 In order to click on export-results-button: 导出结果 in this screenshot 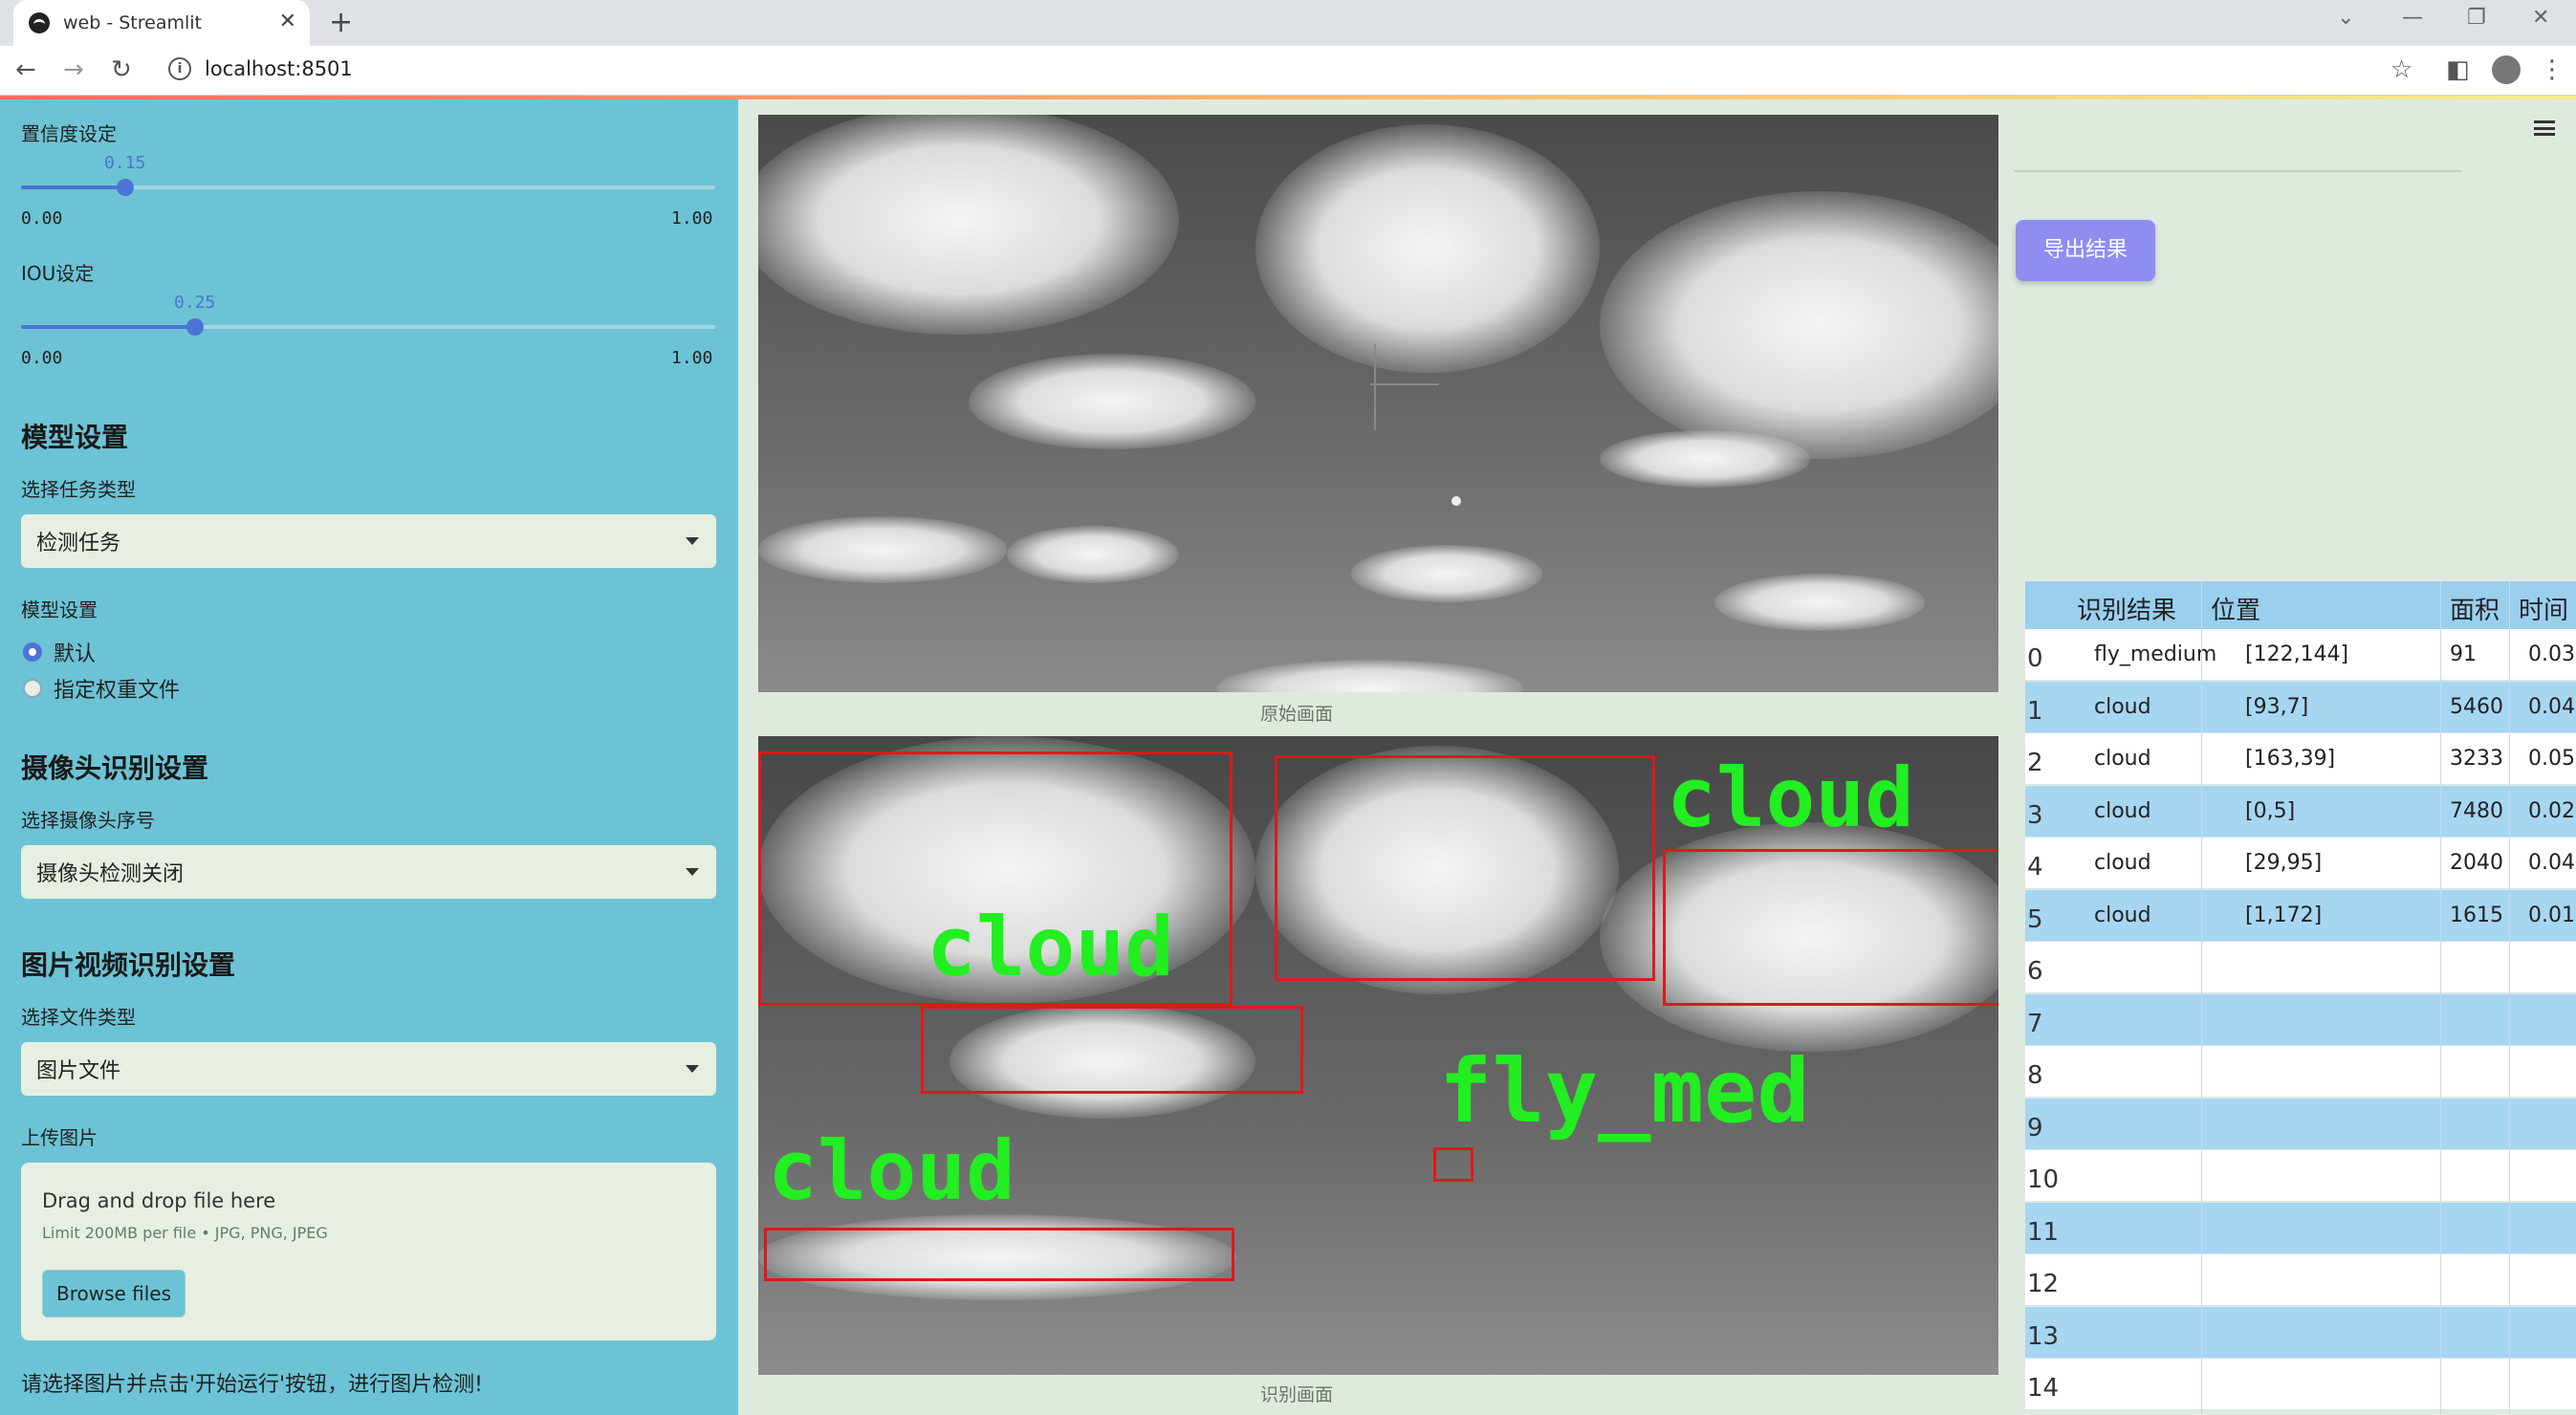, I will do `click(2085, 250)`.